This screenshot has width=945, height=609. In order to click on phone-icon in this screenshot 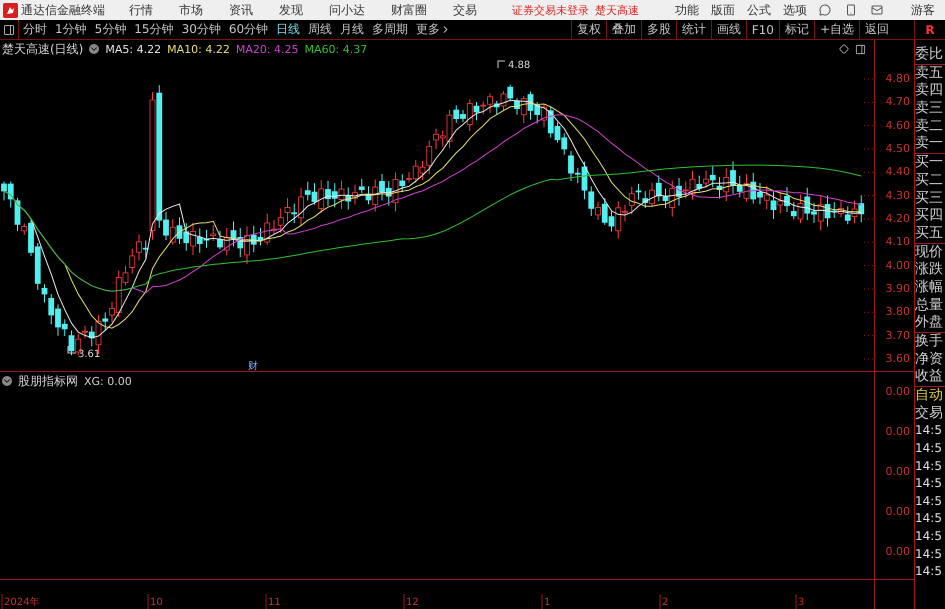, I will do `click(851, 10)`.